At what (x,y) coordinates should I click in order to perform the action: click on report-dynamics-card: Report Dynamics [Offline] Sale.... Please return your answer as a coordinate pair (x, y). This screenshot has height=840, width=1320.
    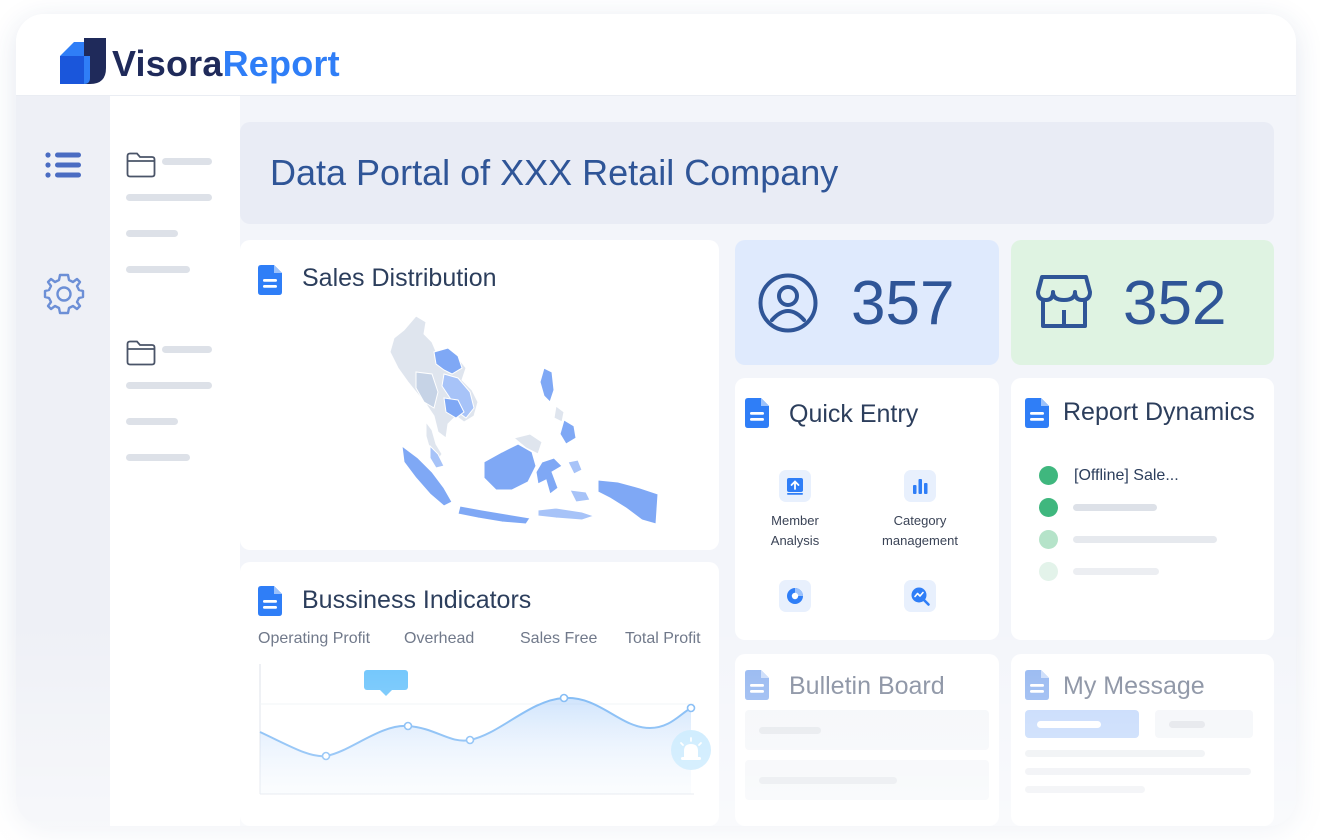
    Looking at the image, I should click on (1142, 509).